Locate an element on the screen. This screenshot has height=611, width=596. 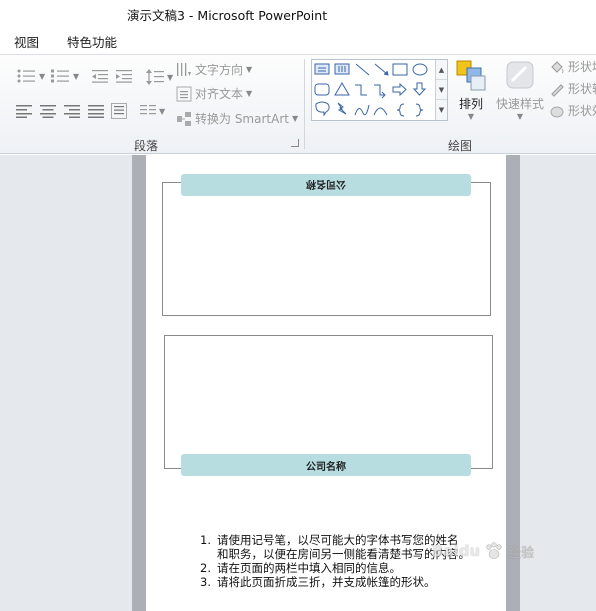
list-item: 2. 请在页面的两栏中填入相同的信息。 is located at coordinates (350, 568).